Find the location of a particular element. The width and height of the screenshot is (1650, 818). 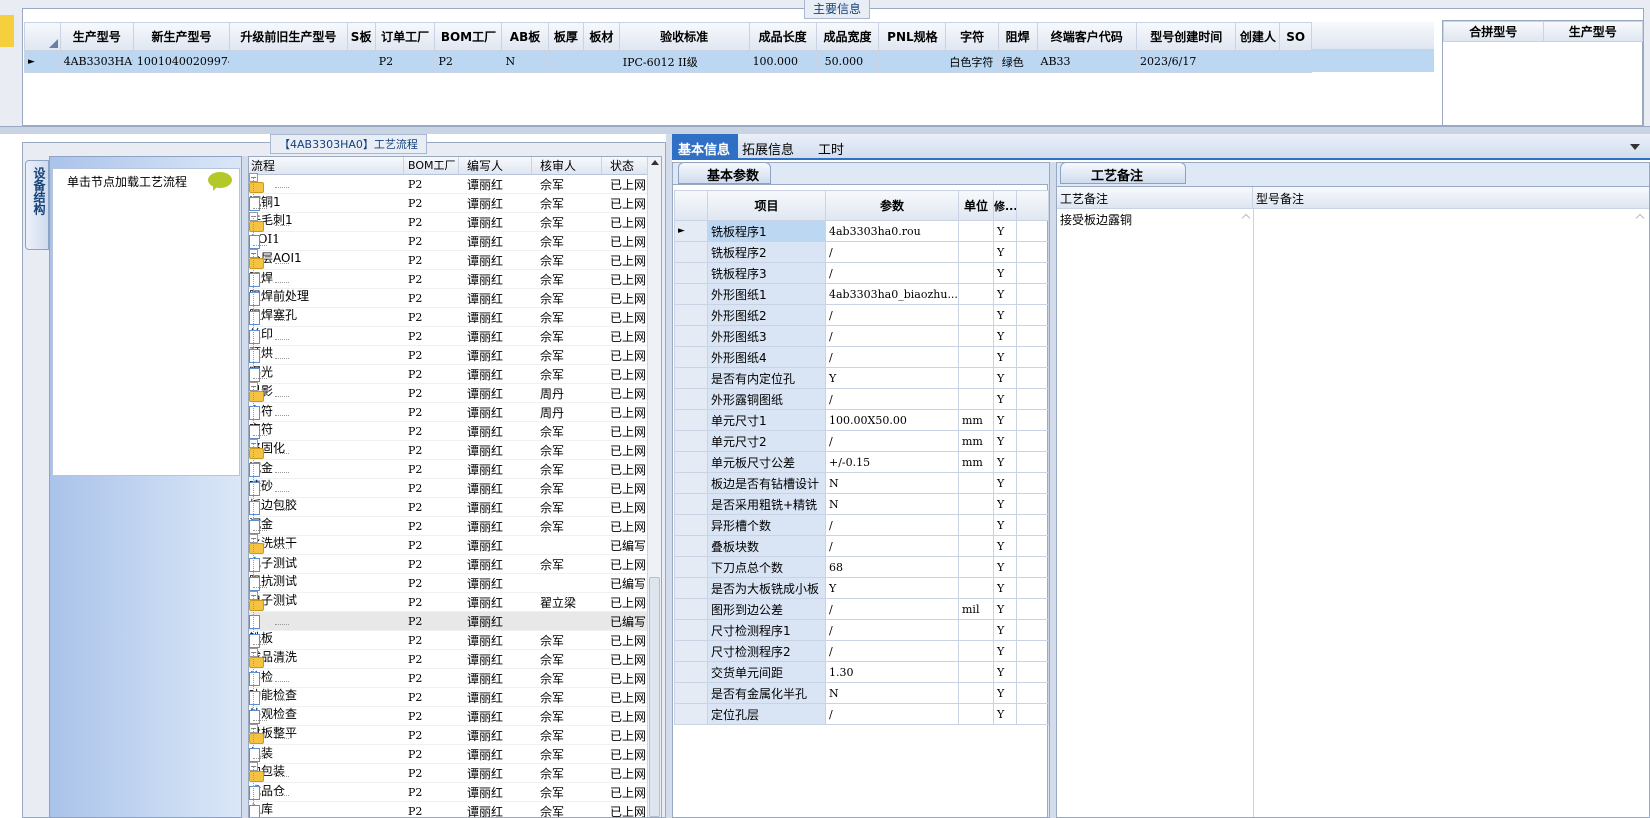

main-col-header: AB板 is located at coordinates (525, 36).